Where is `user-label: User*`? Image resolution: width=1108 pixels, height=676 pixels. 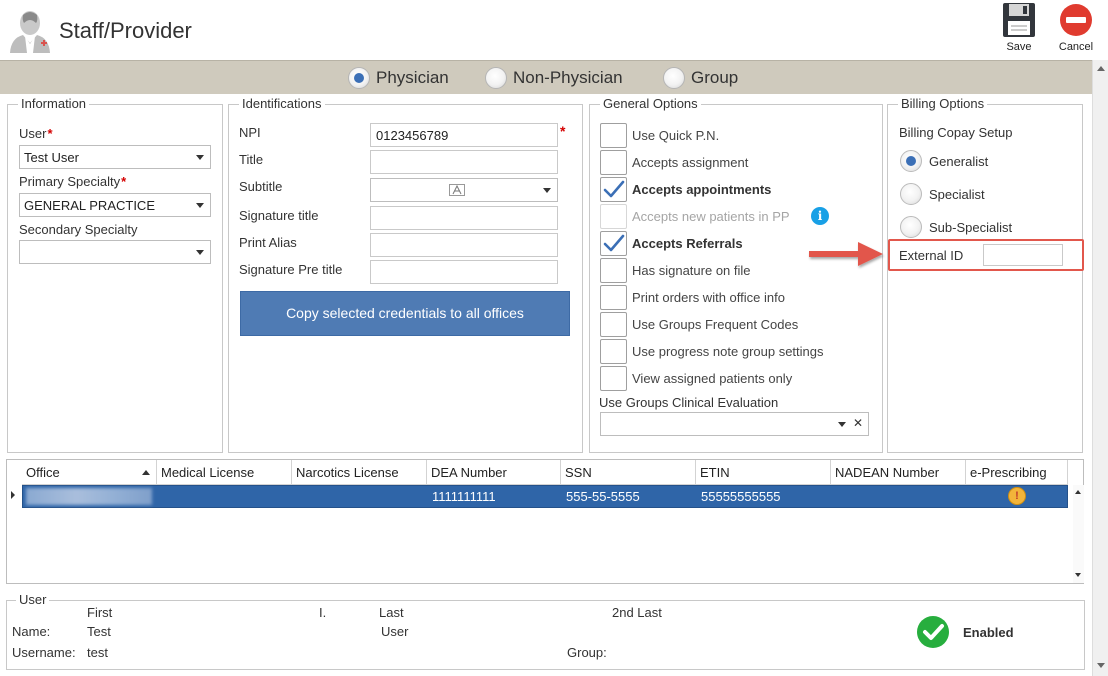
user-label: User* is located at coordinates (36, 133).